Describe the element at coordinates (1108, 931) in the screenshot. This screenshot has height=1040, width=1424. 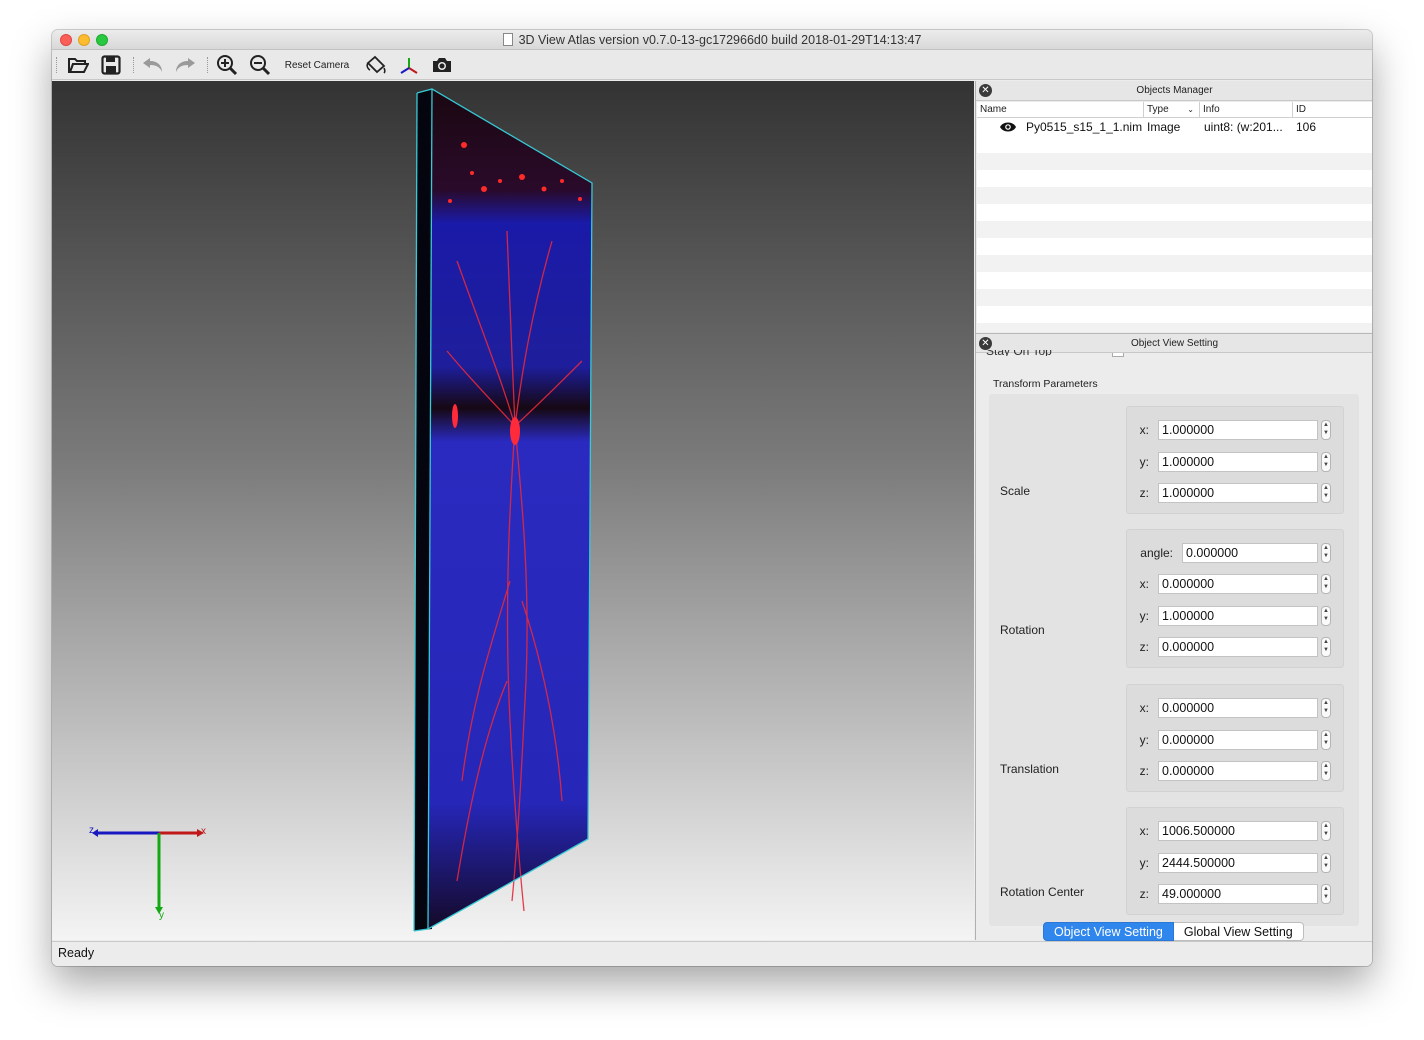
I see `tab-object-view-setting: Object View Setting` at that location.